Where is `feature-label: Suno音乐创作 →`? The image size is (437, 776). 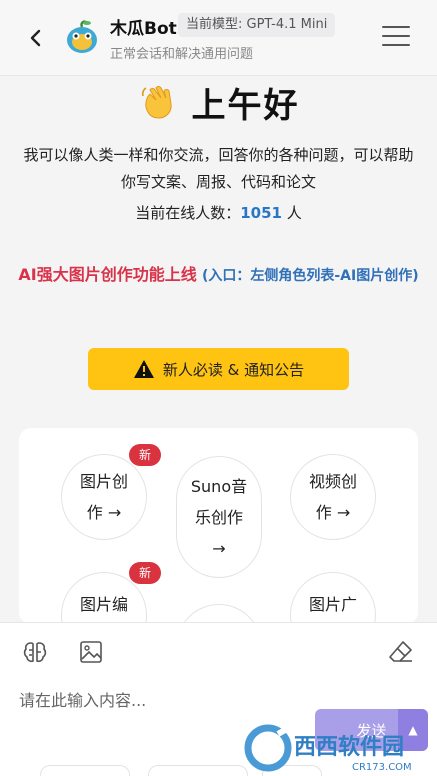 feature-label: Suno音乐创作 → is located at coordinates (219, 517).